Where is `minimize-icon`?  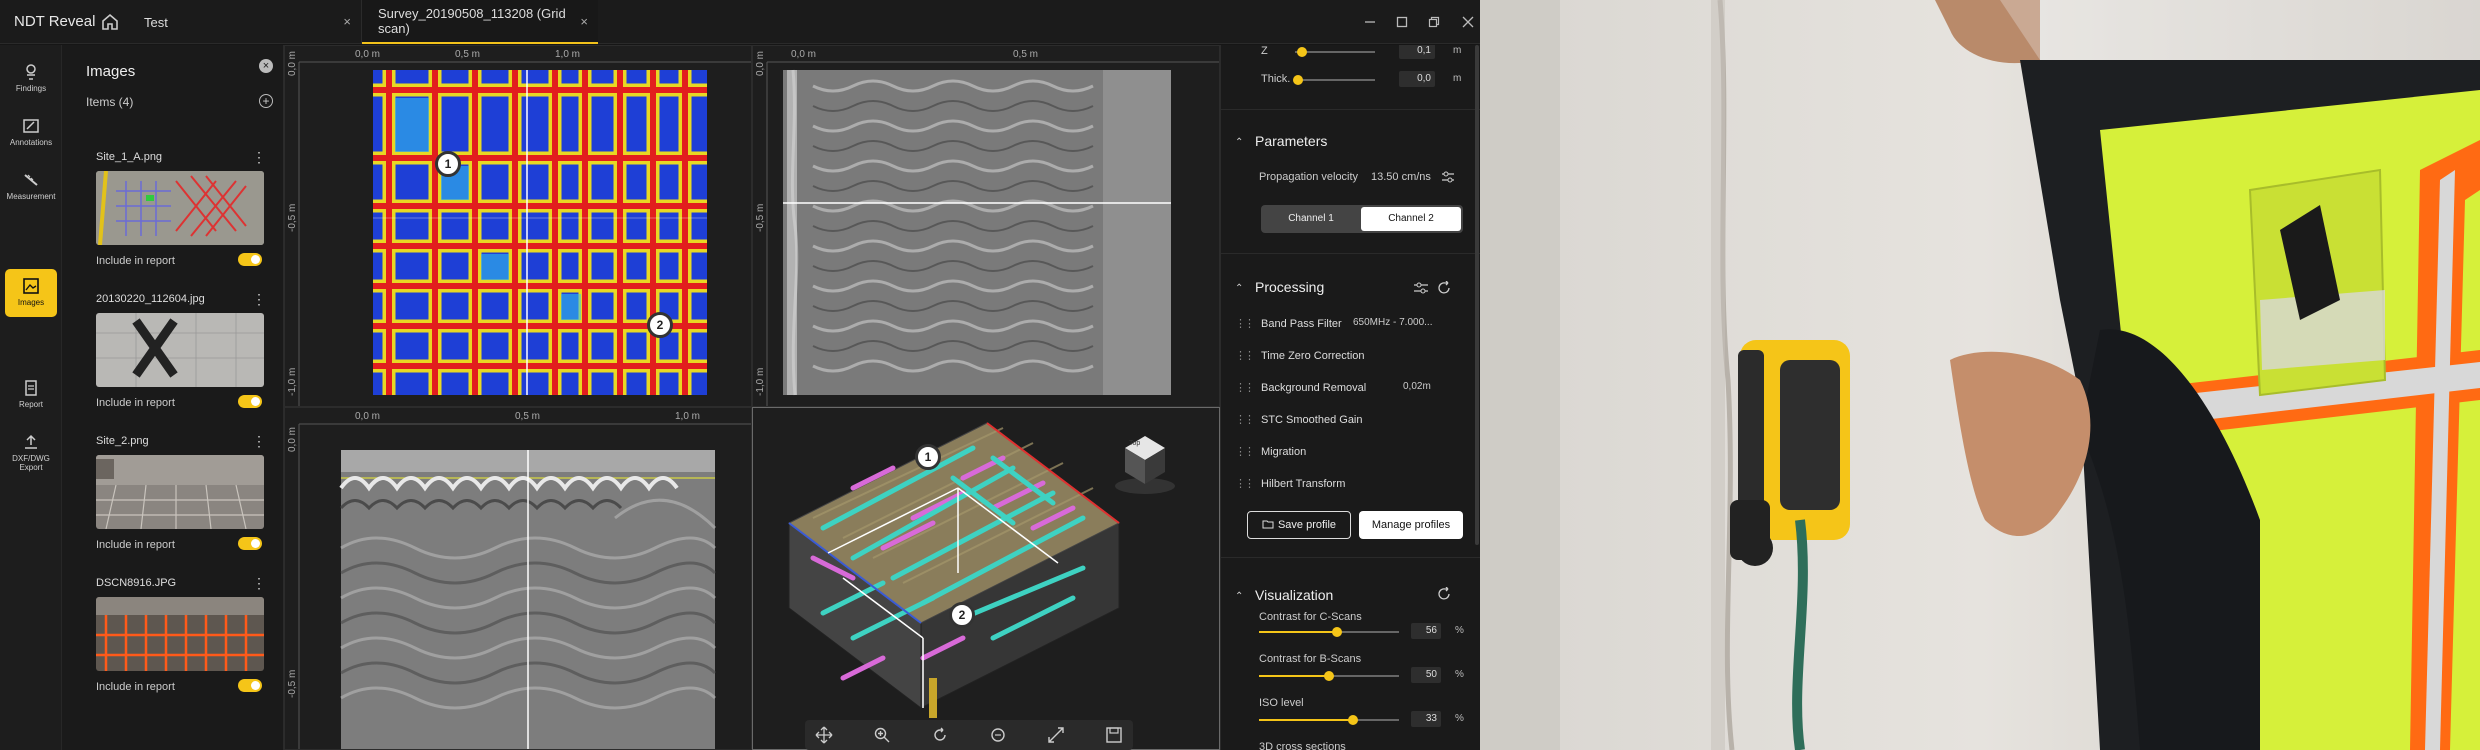 minimize-icon is located at coordinates (1370, 22).